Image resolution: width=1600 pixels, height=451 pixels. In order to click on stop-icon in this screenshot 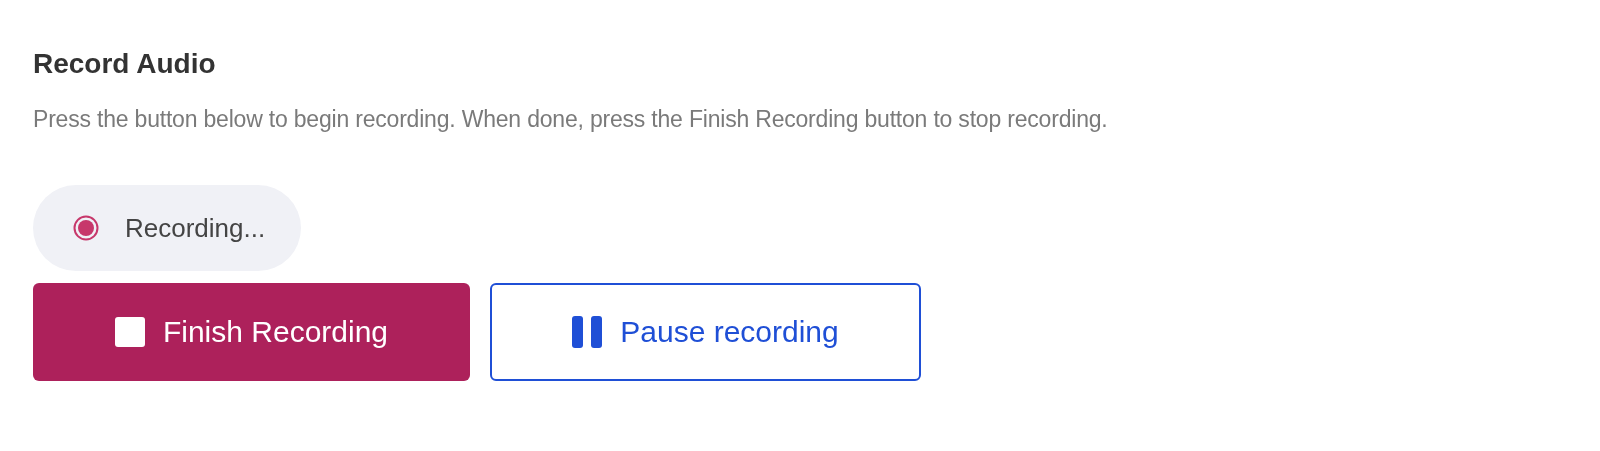, I will do `click(129, 332)`.